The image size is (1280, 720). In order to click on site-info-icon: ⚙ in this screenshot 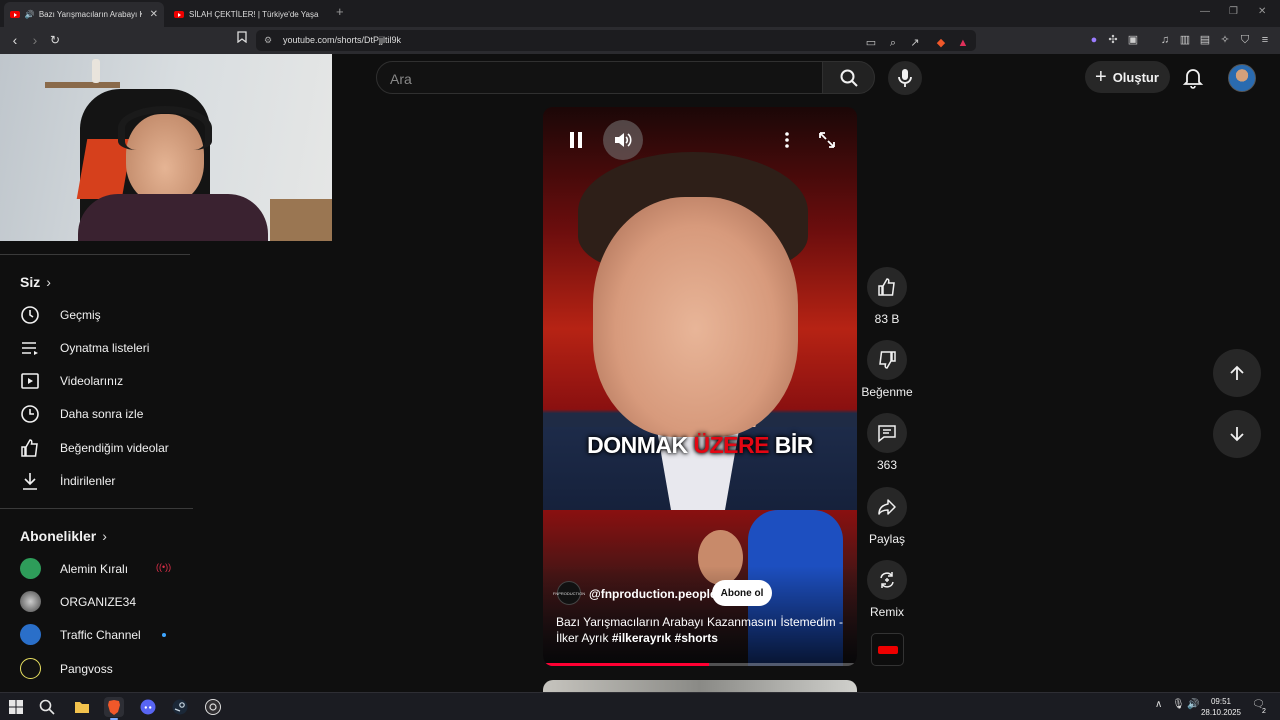, I will do `click(268, 40)`.